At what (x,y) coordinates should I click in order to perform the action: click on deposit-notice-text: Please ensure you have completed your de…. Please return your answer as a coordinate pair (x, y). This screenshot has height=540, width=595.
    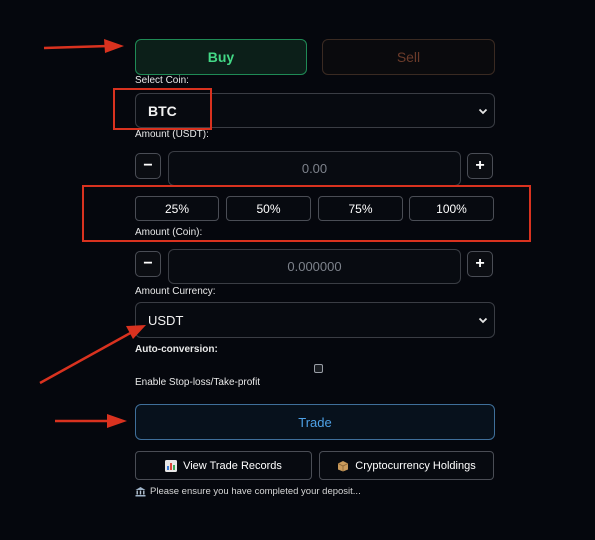
    Looking at the image, I should click on (255, 491).